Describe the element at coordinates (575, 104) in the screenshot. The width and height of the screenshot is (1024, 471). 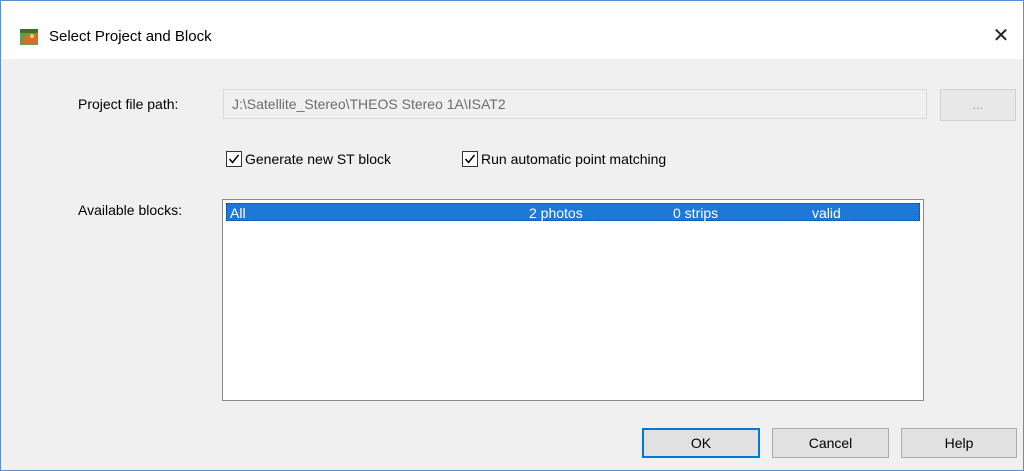
I see `project-path-input` at that location.